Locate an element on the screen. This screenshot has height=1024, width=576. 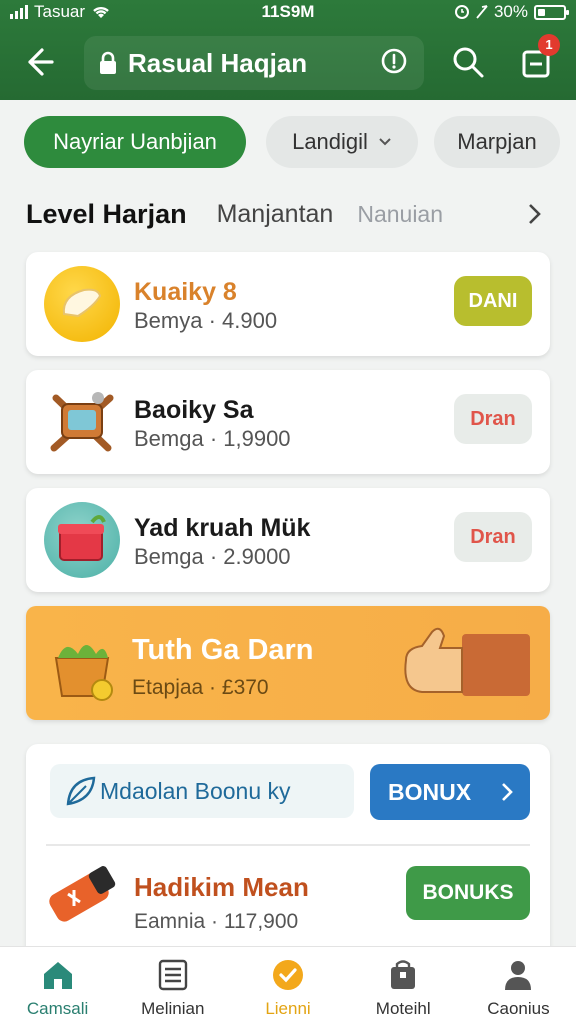
bottom-nav: Camsali Melinian Lienni Moteihl Caonius is located at coordinates (288, 985).